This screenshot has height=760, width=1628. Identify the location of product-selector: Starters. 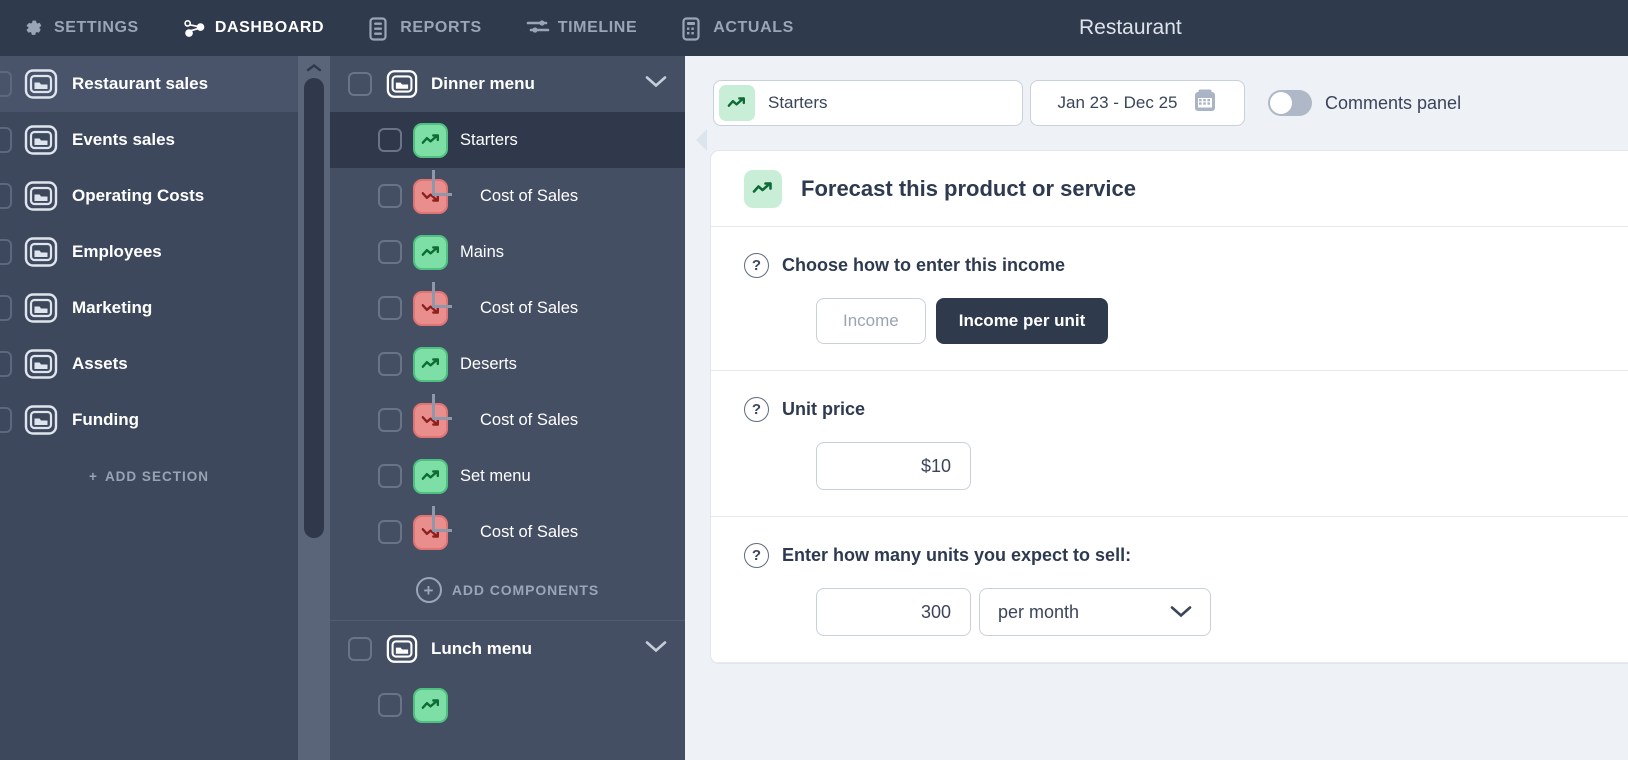
(868, 103).